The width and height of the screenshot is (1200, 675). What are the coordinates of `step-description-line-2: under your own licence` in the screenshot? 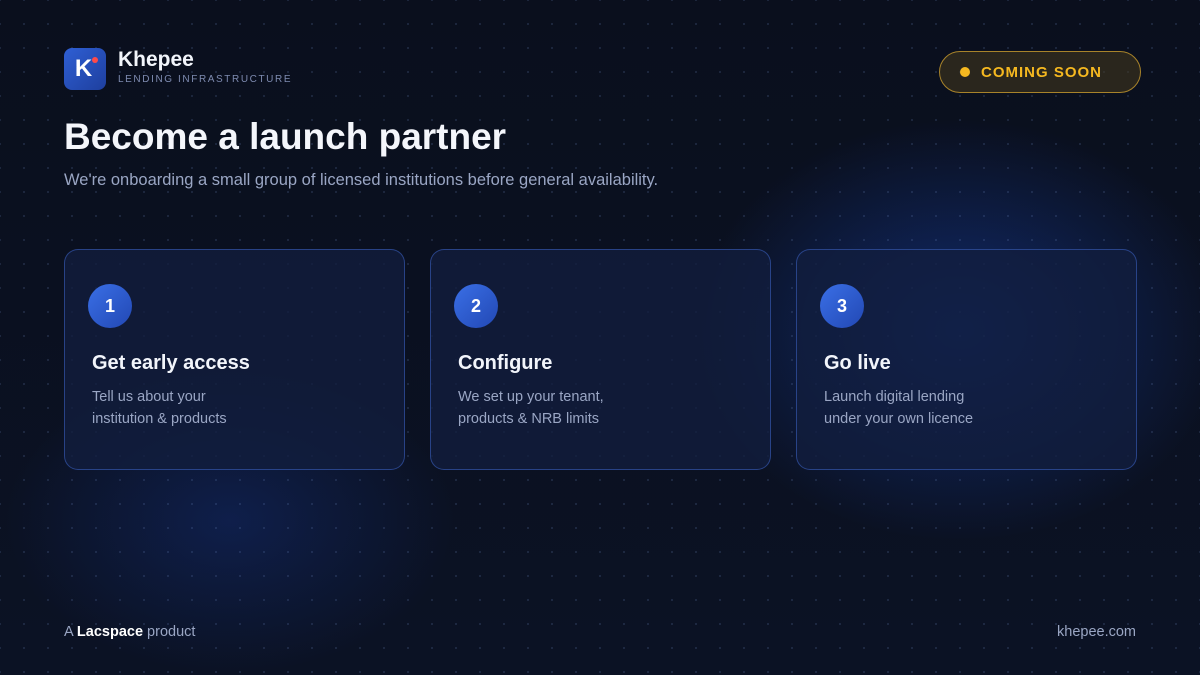 It's located at (899, 419).